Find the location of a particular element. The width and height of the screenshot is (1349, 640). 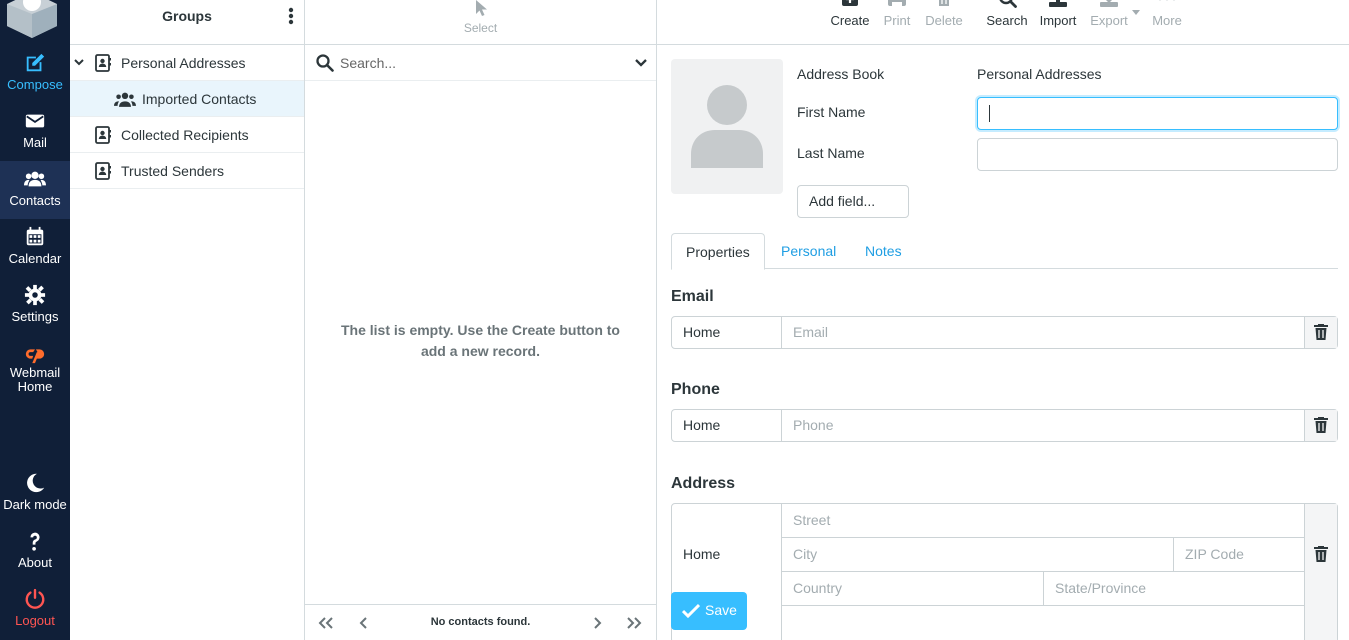

plus-square-icon is located at coordinates (850, 3).